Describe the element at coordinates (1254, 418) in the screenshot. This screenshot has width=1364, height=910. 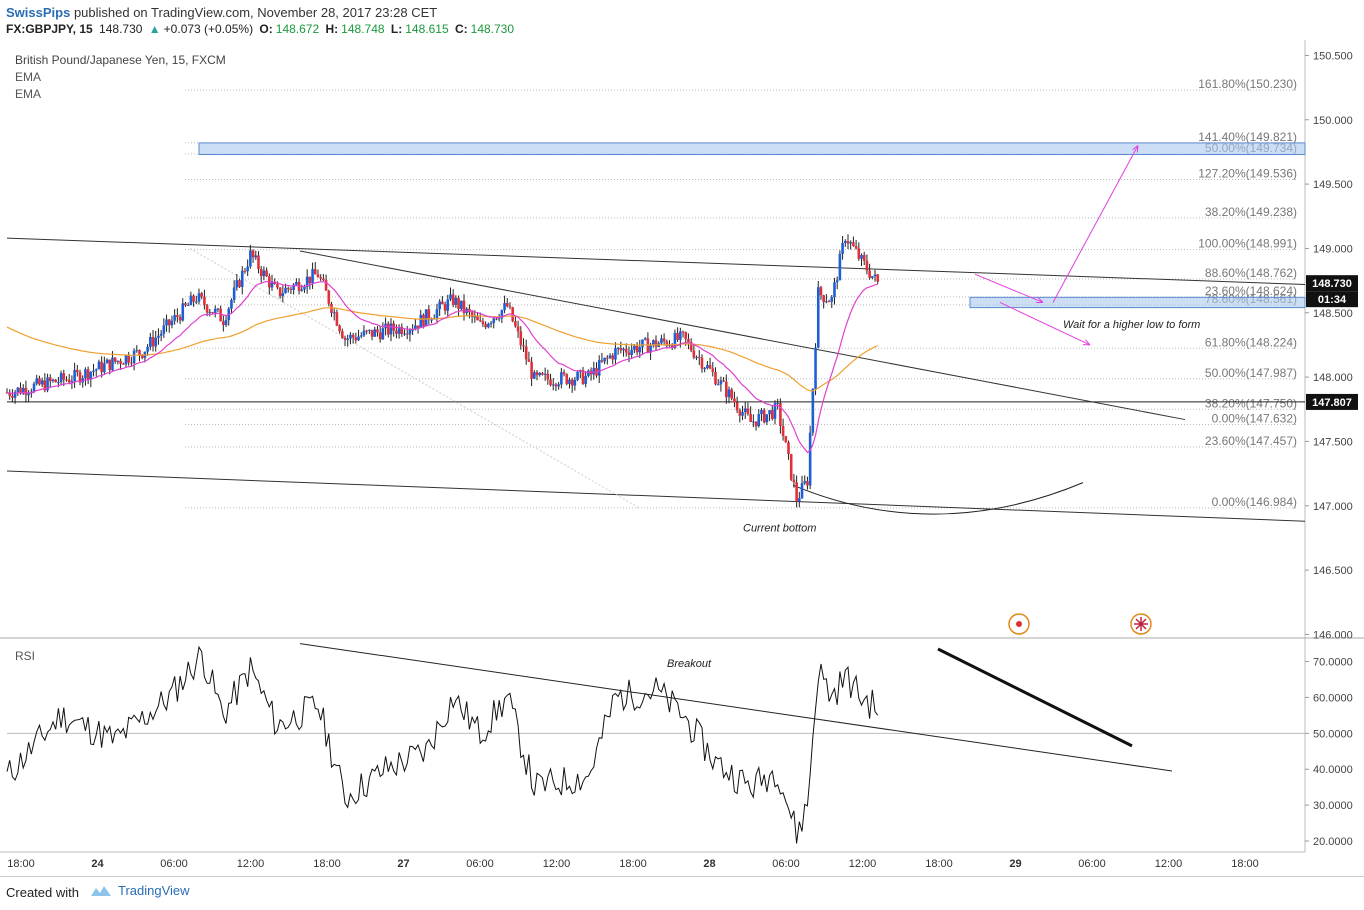
I see `fib-level-label: 0.00%(147.632)` at that location.